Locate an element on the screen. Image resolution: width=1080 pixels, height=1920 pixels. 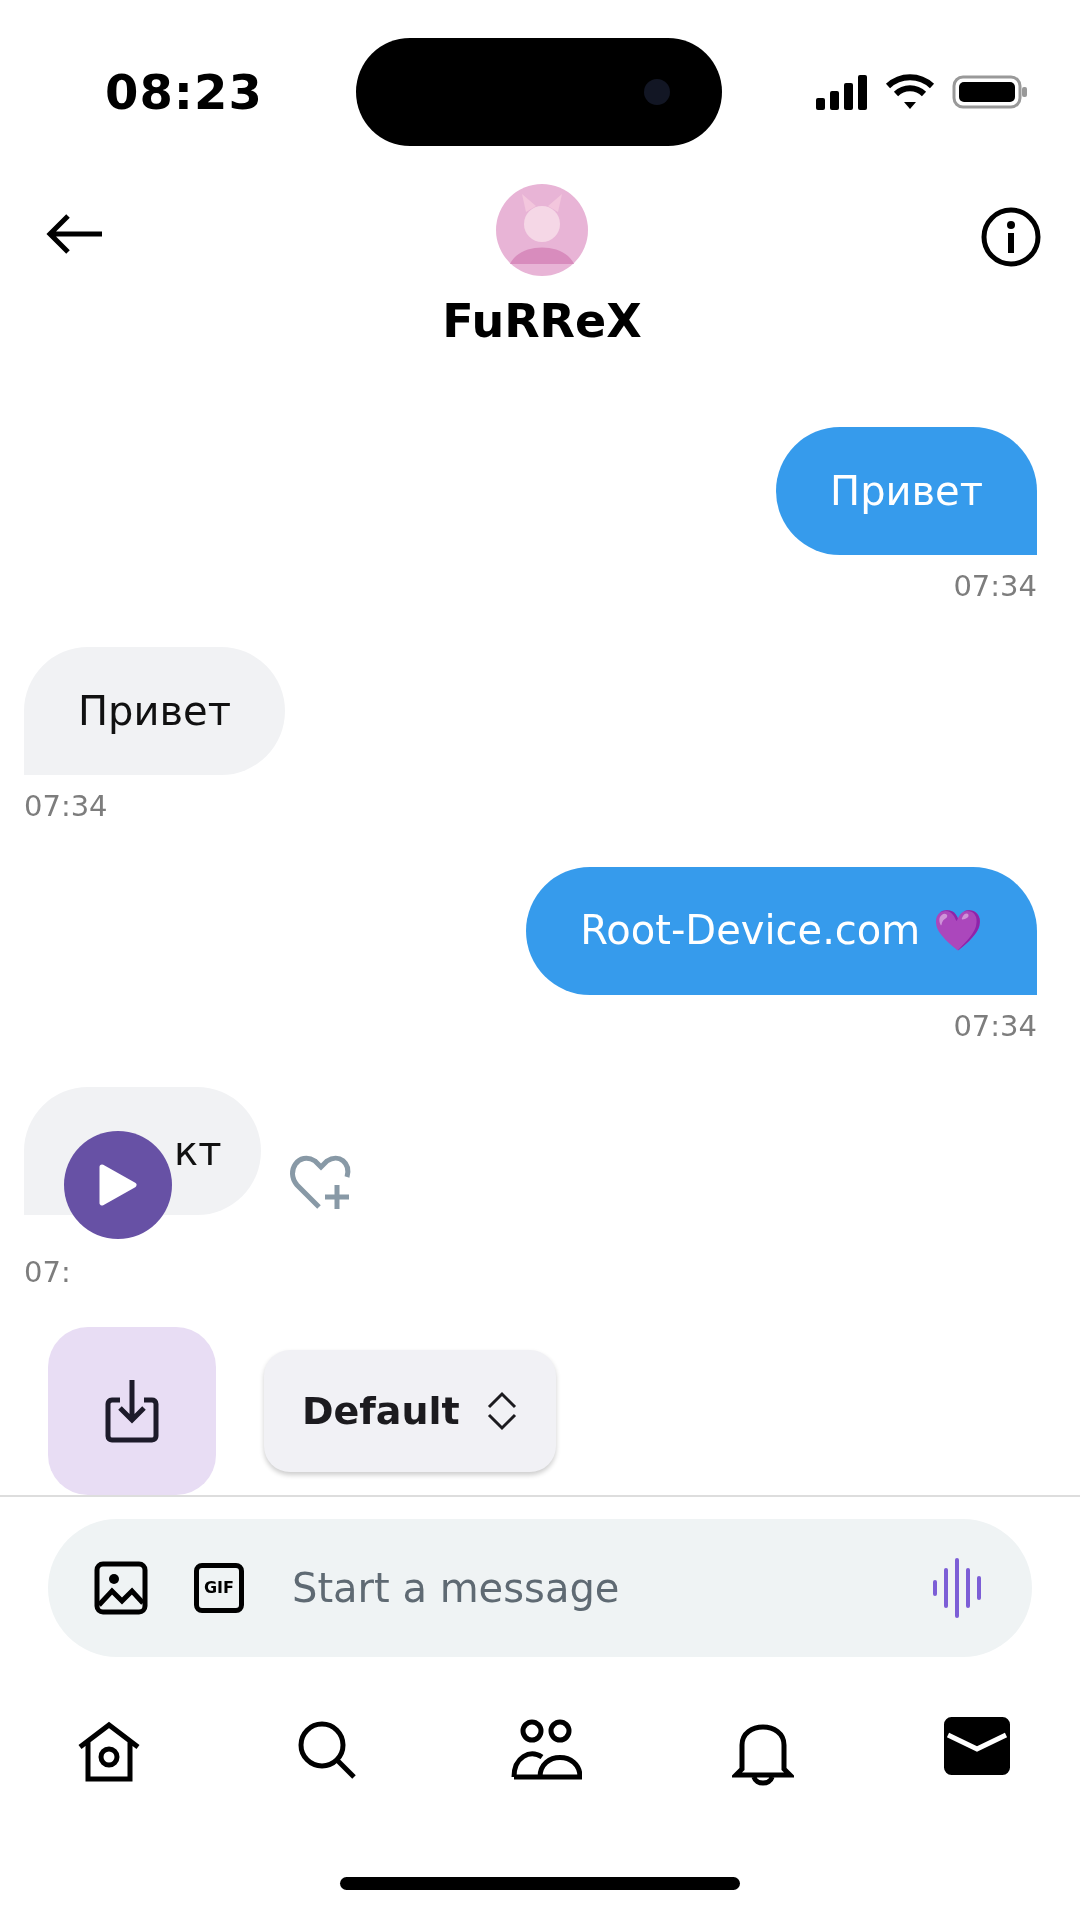
message-input: Start a message is located at coordinates (588, 1587).